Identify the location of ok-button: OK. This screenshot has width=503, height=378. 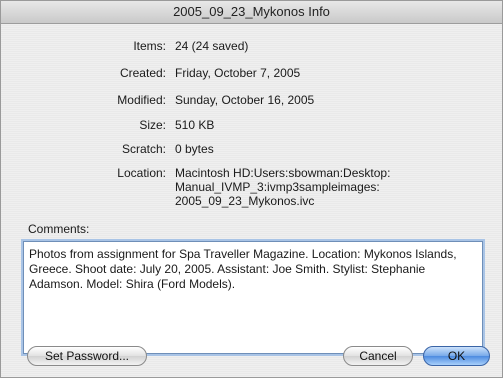
(456, 356).